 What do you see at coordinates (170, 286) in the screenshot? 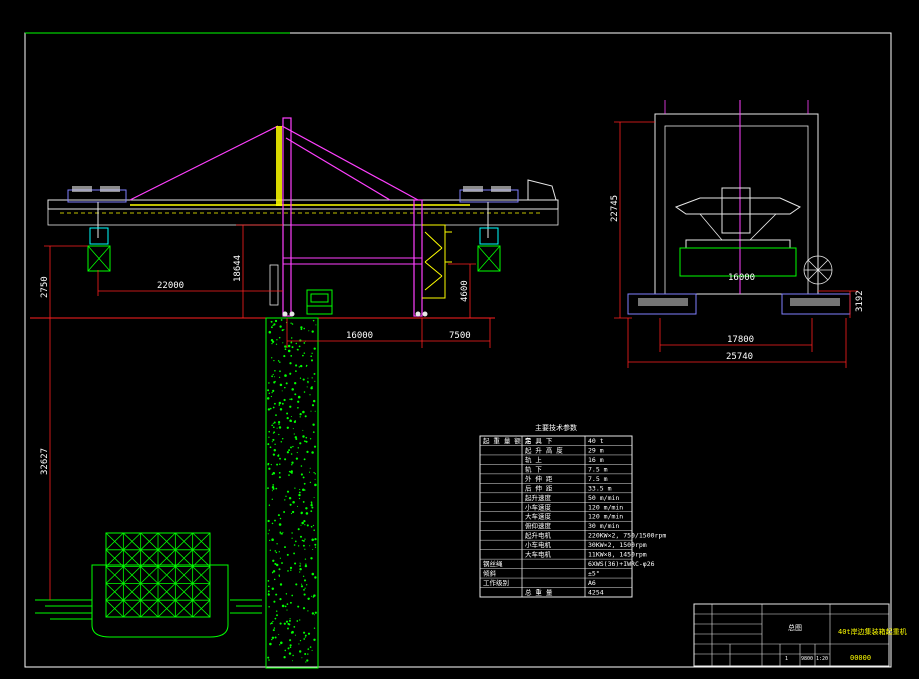
I see `dim-outreach: 22000` at bounding box center [170, 286].